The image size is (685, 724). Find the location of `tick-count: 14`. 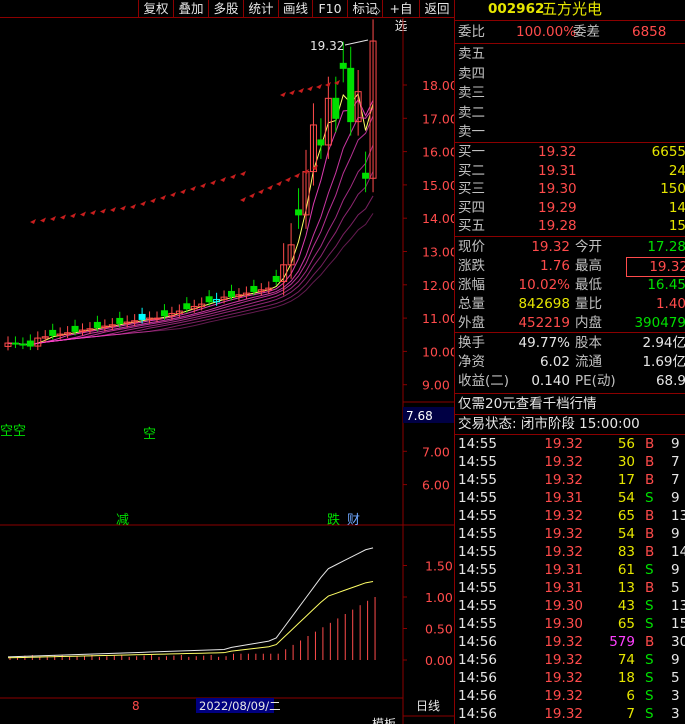

tick-count: 14 is located at coordinates (678, 552).